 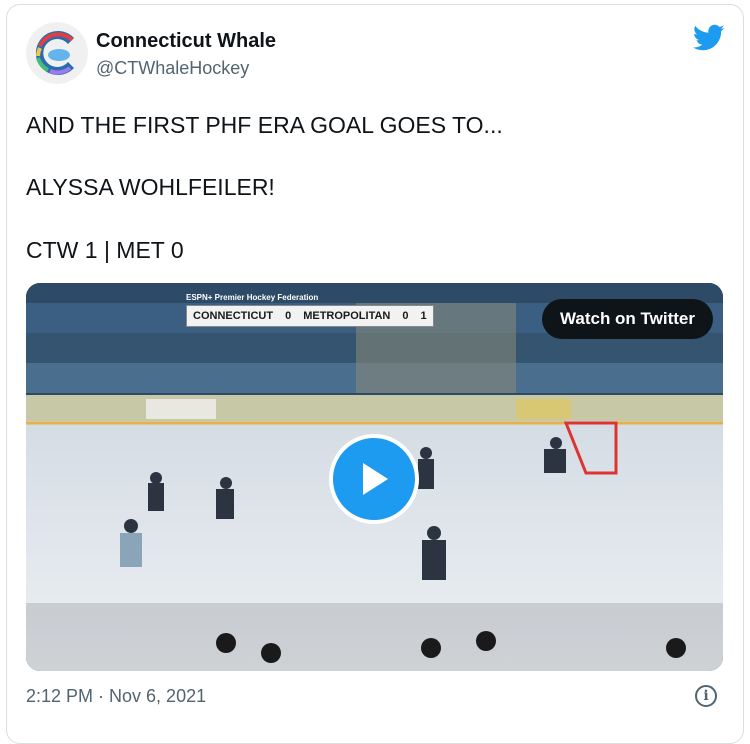 What do you see at coordinates (105, 250) in the screenshot?
I see `tweet-text-line-3: CTW 1 | MET 0` at bounding box center [105, 250].